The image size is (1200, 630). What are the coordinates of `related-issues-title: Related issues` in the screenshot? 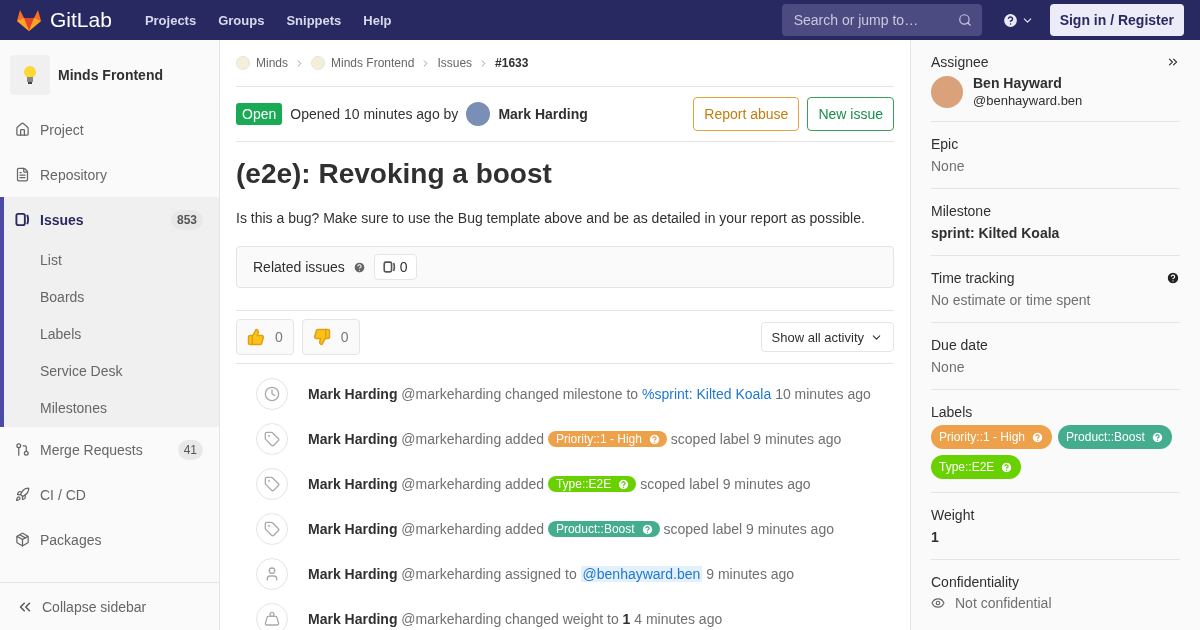 It's located at (299, 267).